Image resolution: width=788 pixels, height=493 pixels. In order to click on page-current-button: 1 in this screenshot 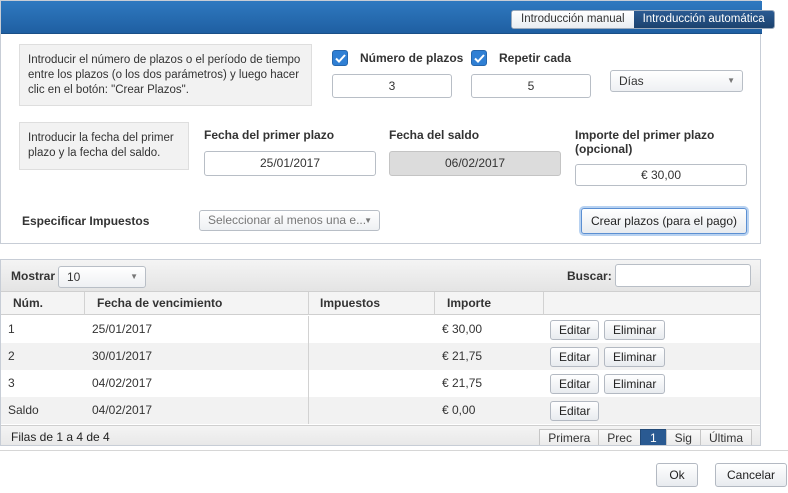, I will do `click(652, 437)`.